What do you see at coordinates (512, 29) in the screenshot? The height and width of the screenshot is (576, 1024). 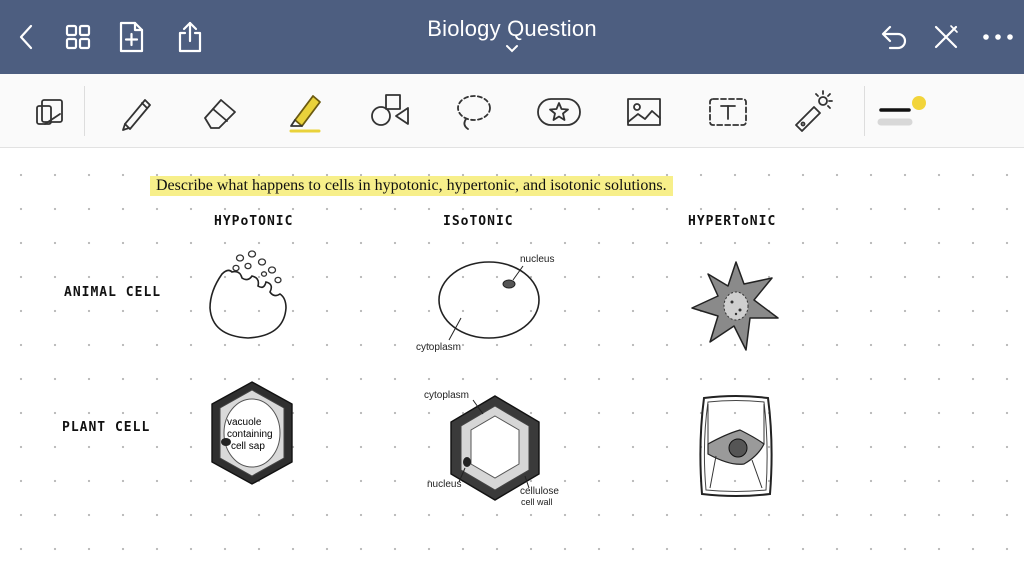 I see `document-title: Biology Question` at bounding box center [512, 29].